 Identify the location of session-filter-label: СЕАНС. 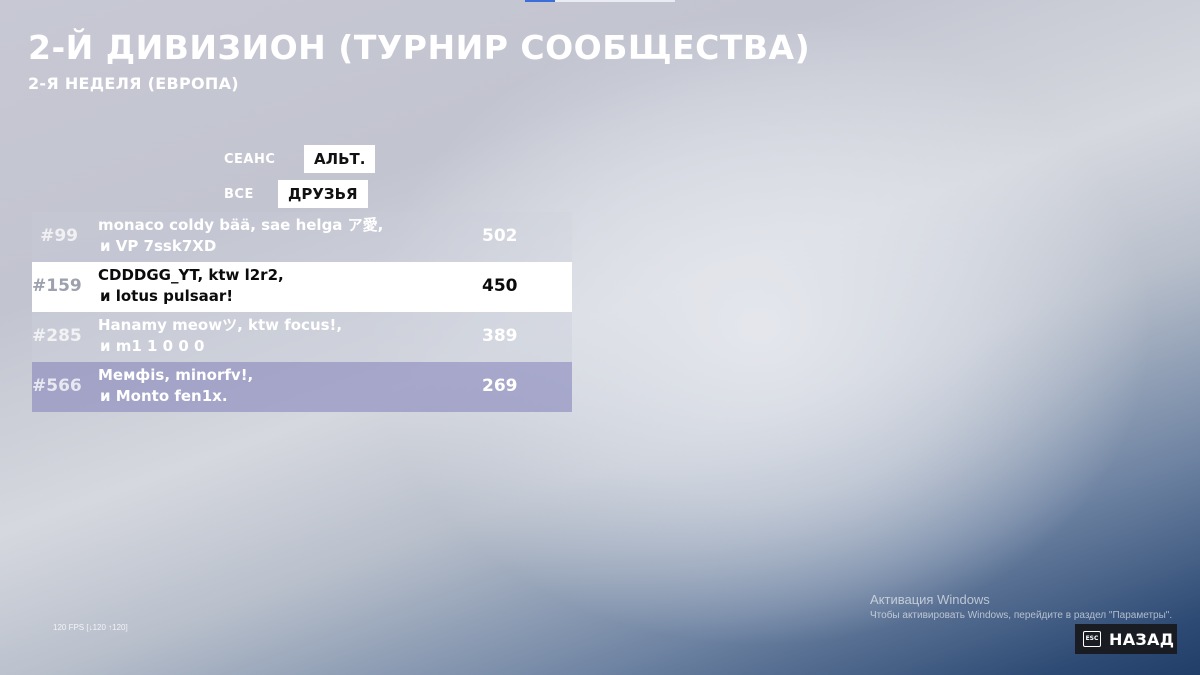
(250, 159).